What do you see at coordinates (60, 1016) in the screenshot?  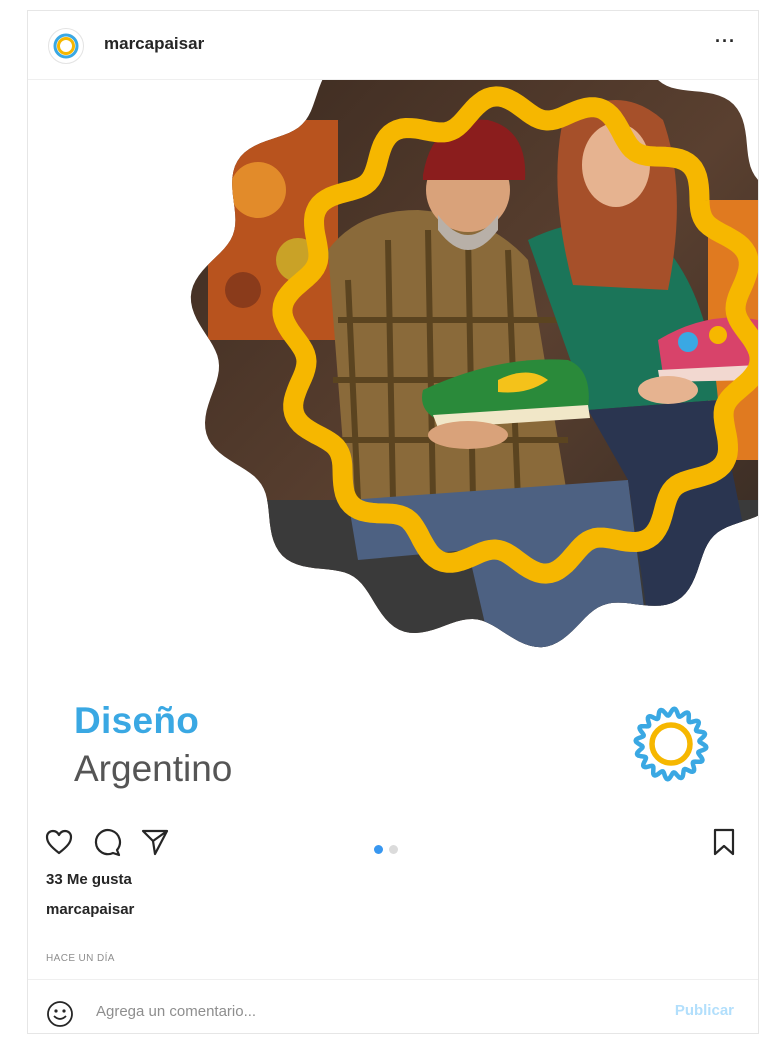 I see `emoji-icon` at bounding box center [60, 1016].